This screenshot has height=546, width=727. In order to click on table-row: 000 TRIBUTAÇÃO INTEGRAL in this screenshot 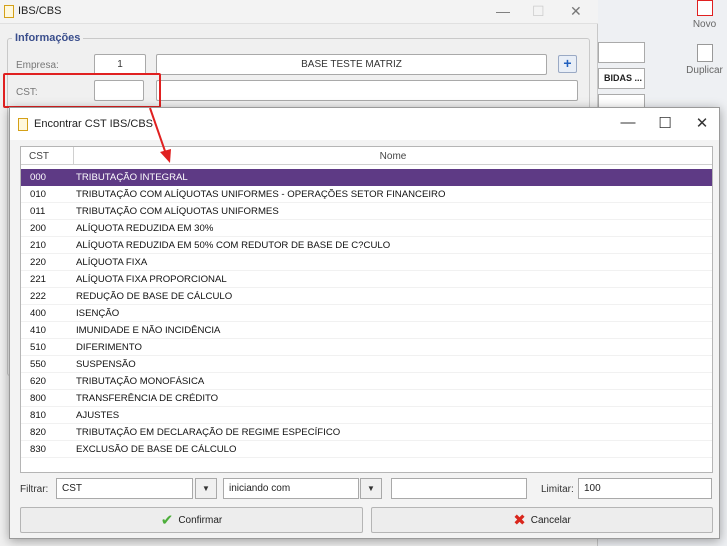, I will do `click(366, 177)`.